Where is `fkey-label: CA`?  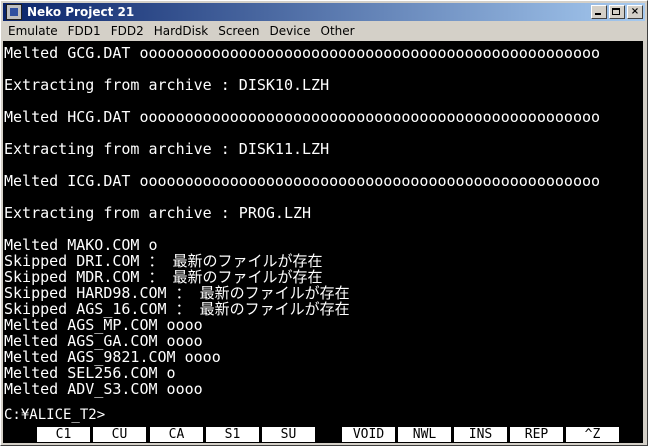 fkey-label: CA is located at coordinates (176, 434).